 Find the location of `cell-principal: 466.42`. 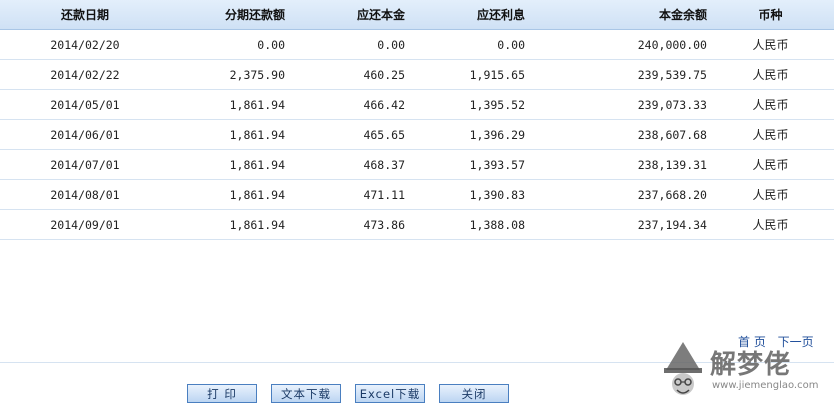

cell-principal: 466.42 is located at coordinates (345, 104).